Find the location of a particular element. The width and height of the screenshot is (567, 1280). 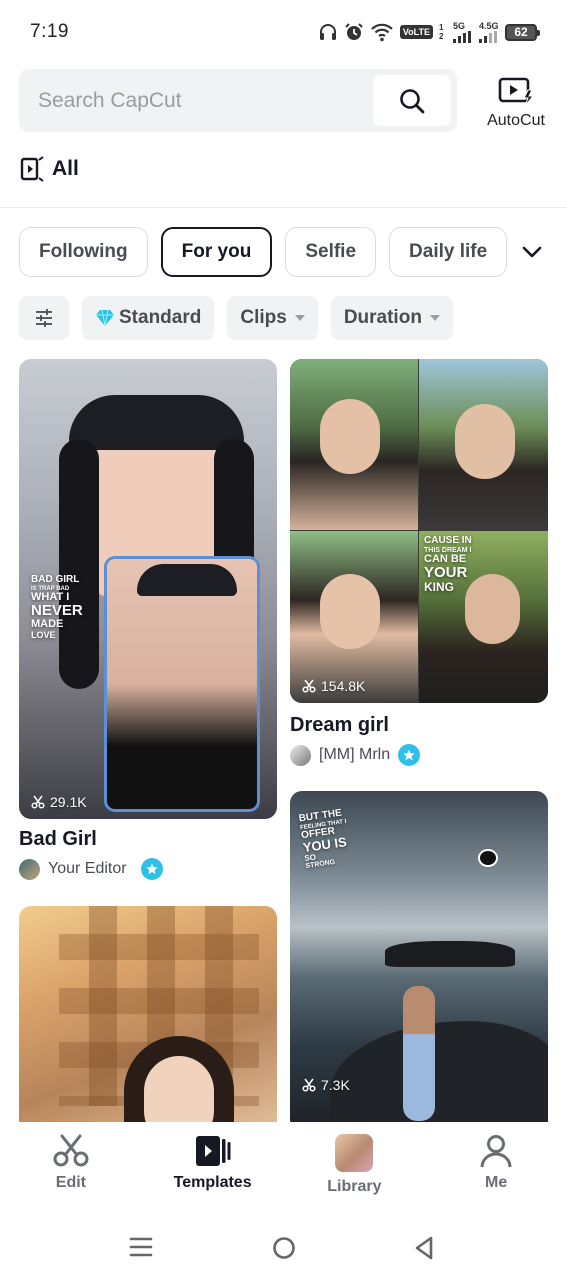

filter-clips: Clips is located at coordinates (272, 318).